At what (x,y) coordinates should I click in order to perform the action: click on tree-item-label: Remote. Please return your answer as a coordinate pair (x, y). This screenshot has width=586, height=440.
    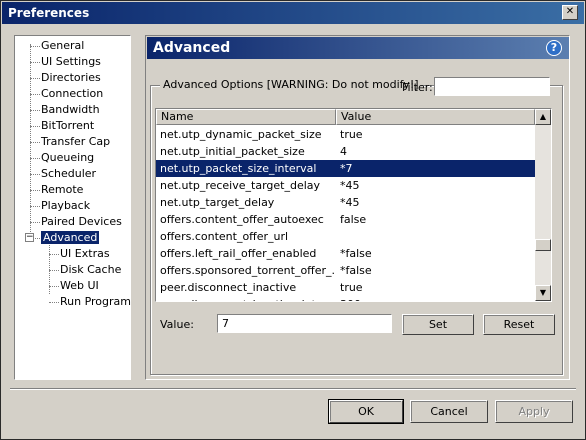
    Looking at the image, I should click on (62, 189).